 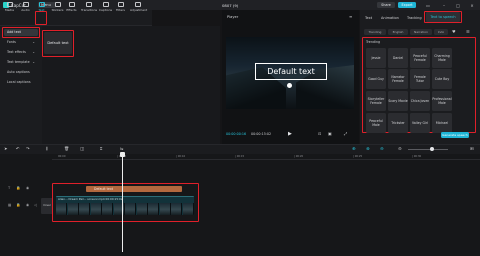 What do you see at coordinates (9, 8) in the screenshot?
I see `tool-media: Media` at bounding box center [9, 8].